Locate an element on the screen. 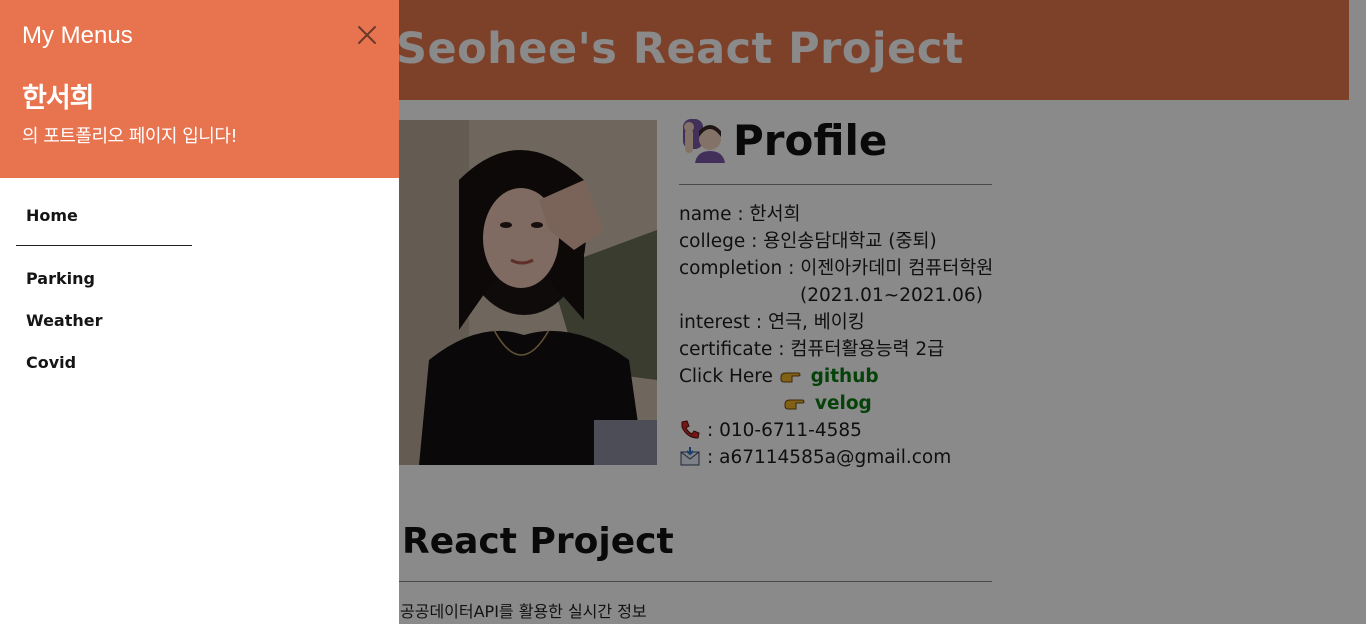 This screenshot has height=624, width=1366. drawer-title: My Menus is located at coordinates (77, 35).